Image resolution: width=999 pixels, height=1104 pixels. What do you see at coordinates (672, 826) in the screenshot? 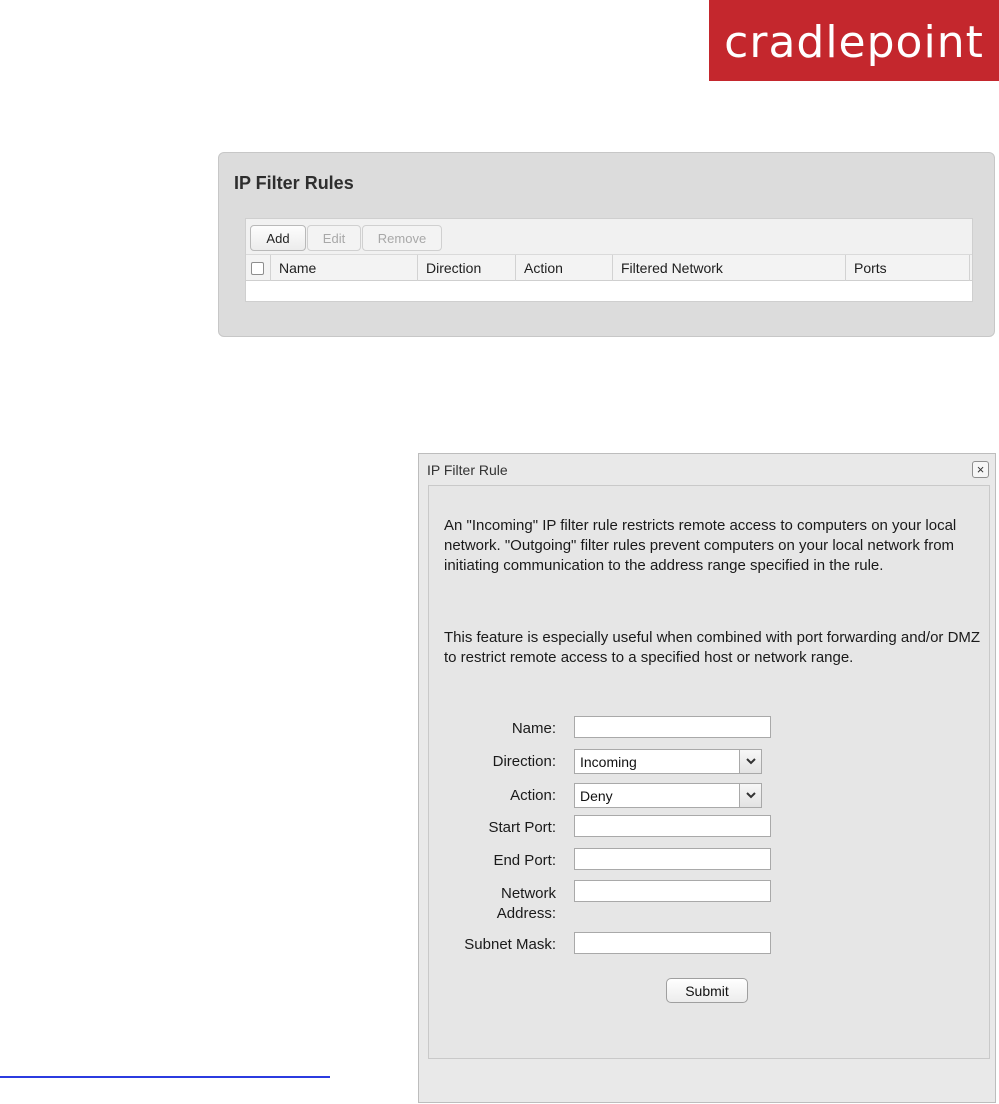
I see `start-port-input` at bounding box center [672, 826].